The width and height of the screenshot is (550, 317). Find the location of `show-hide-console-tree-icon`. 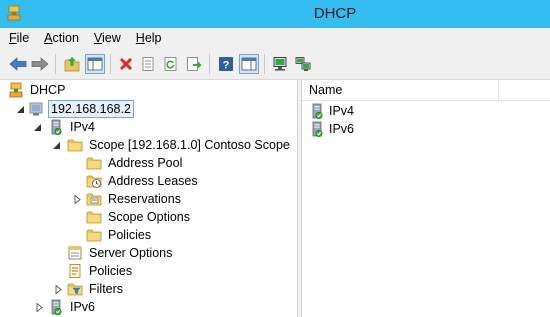

show-hide-console-tree-icon is located at coordinates (95, 64).